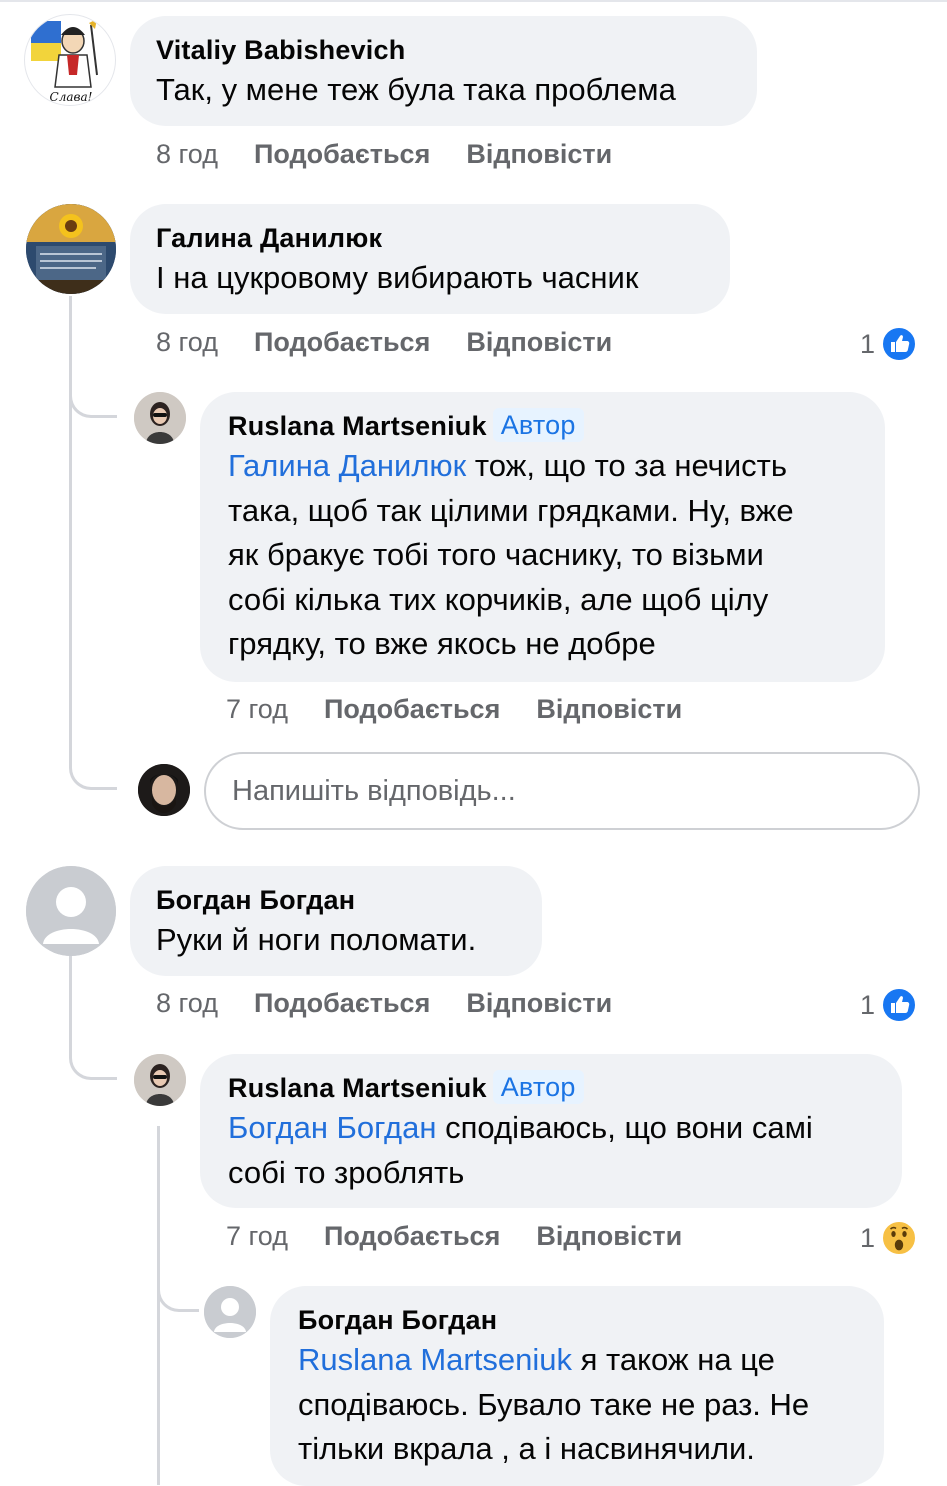  Describe the element at coordinates (397, 277) in the screenshot. I see `comment-text: І на цукровому вибирають часник` at that location.